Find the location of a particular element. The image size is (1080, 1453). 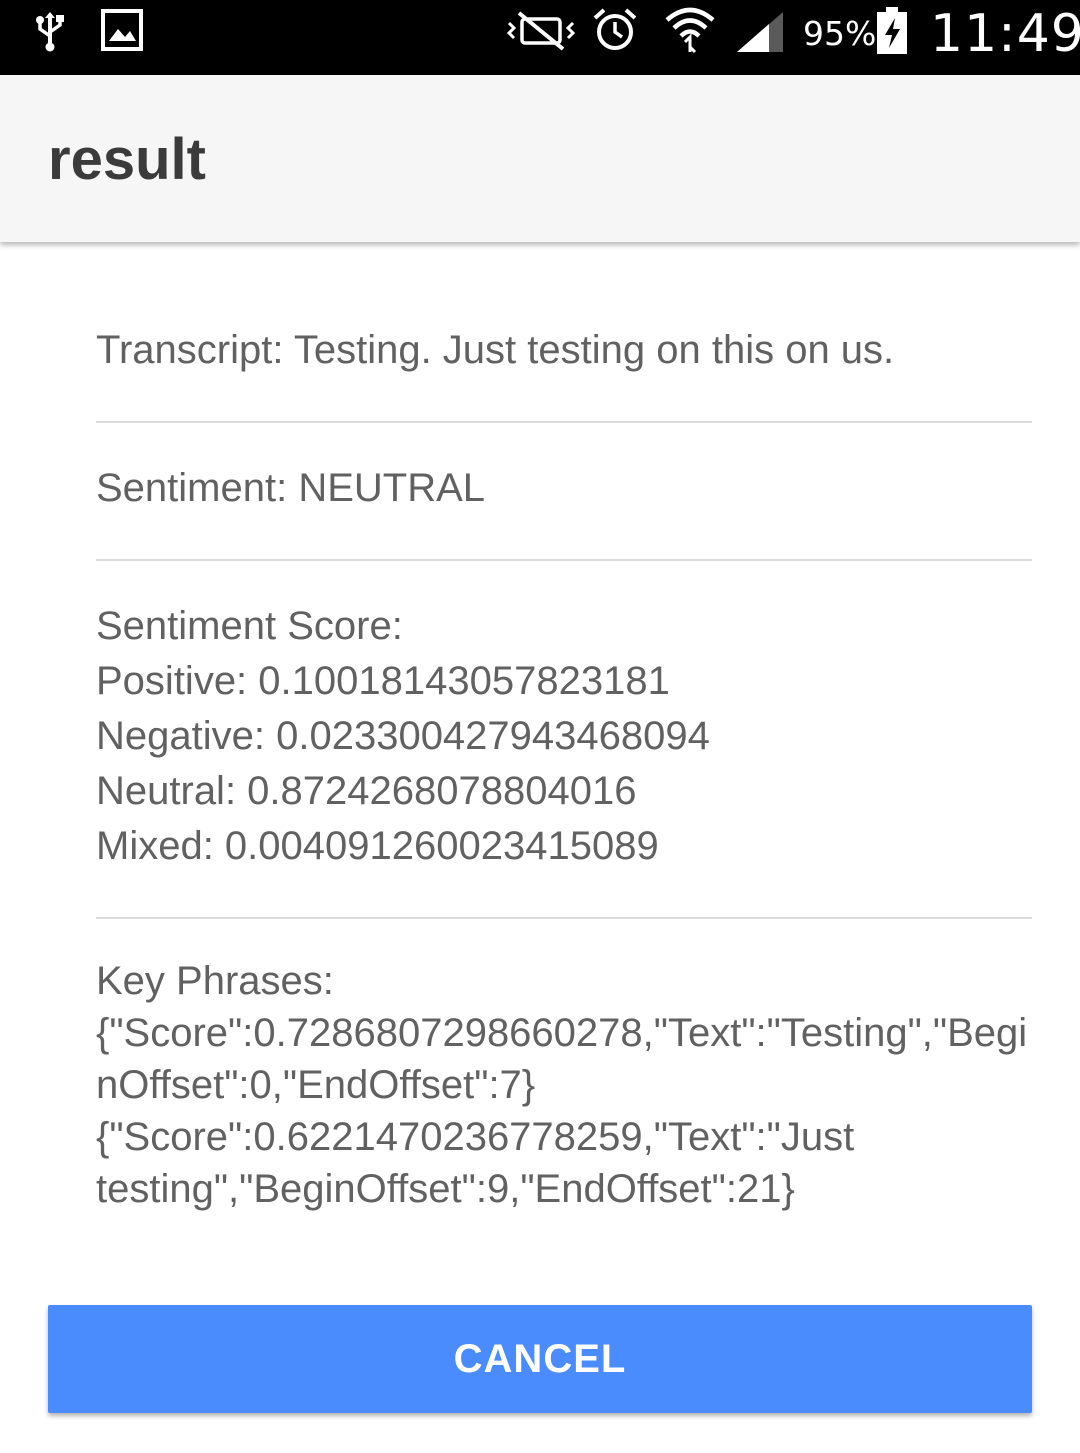

cancel-button: CANCEL is located at coordinates (540, 1359).